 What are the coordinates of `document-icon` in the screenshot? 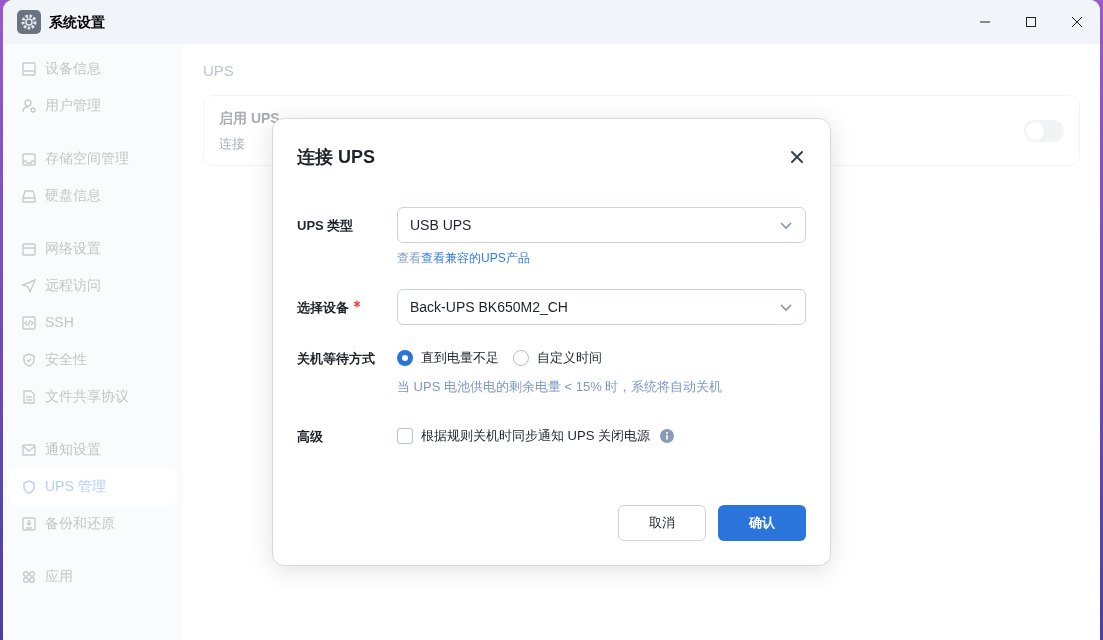 It's located at (29, 396).